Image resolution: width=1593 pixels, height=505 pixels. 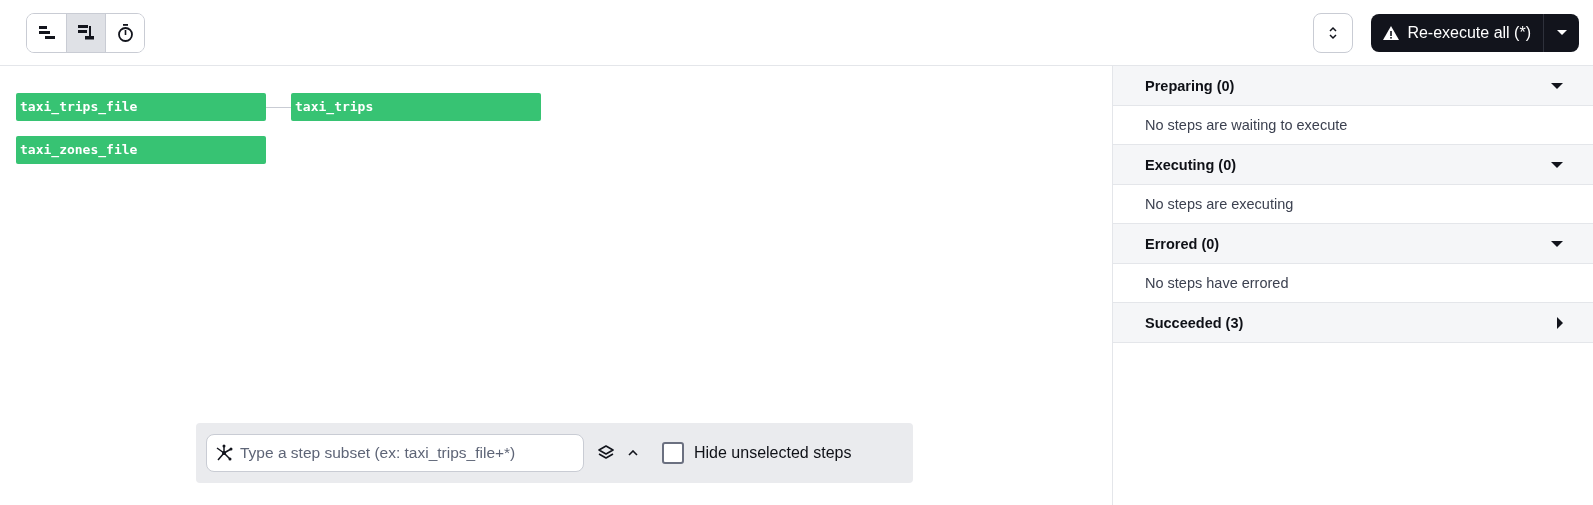 What do you see at coordinates (46, 32) in the screenshot?
I see `list-icon` at bounding box center [46, 32].